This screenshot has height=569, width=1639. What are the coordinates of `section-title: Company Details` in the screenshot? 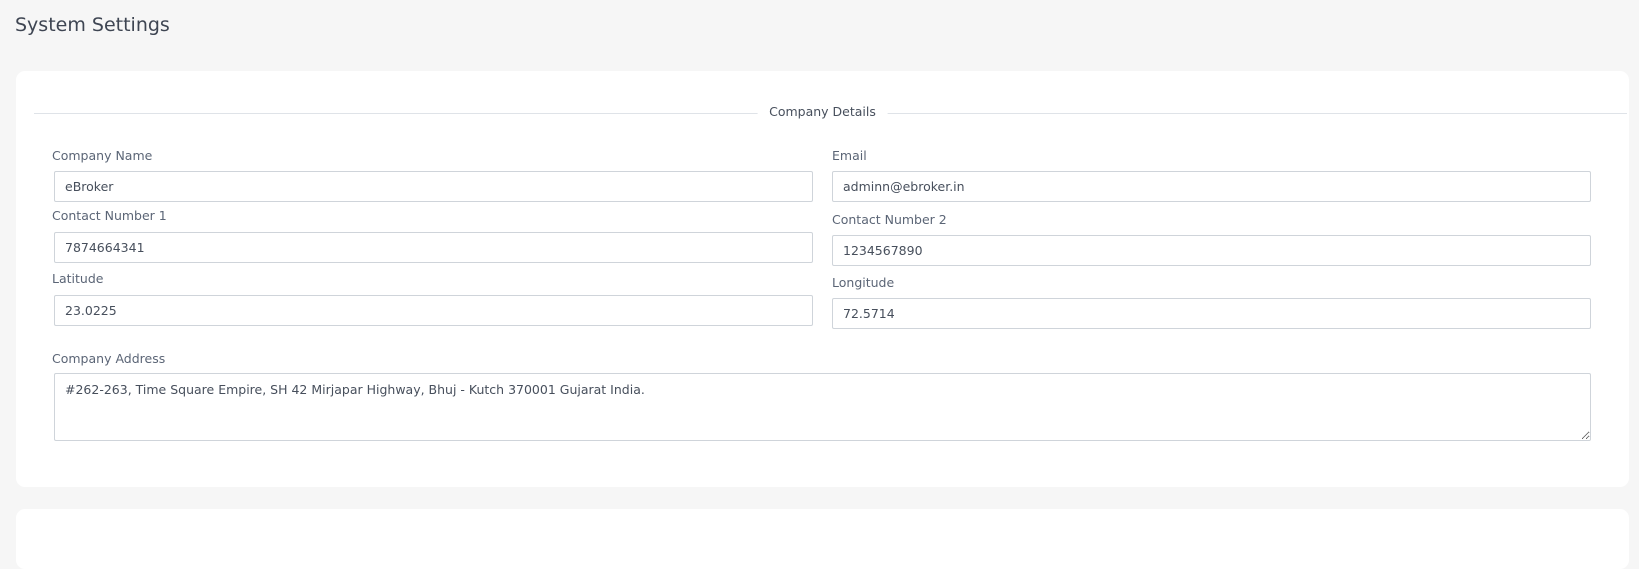 It's located at (822, 111).